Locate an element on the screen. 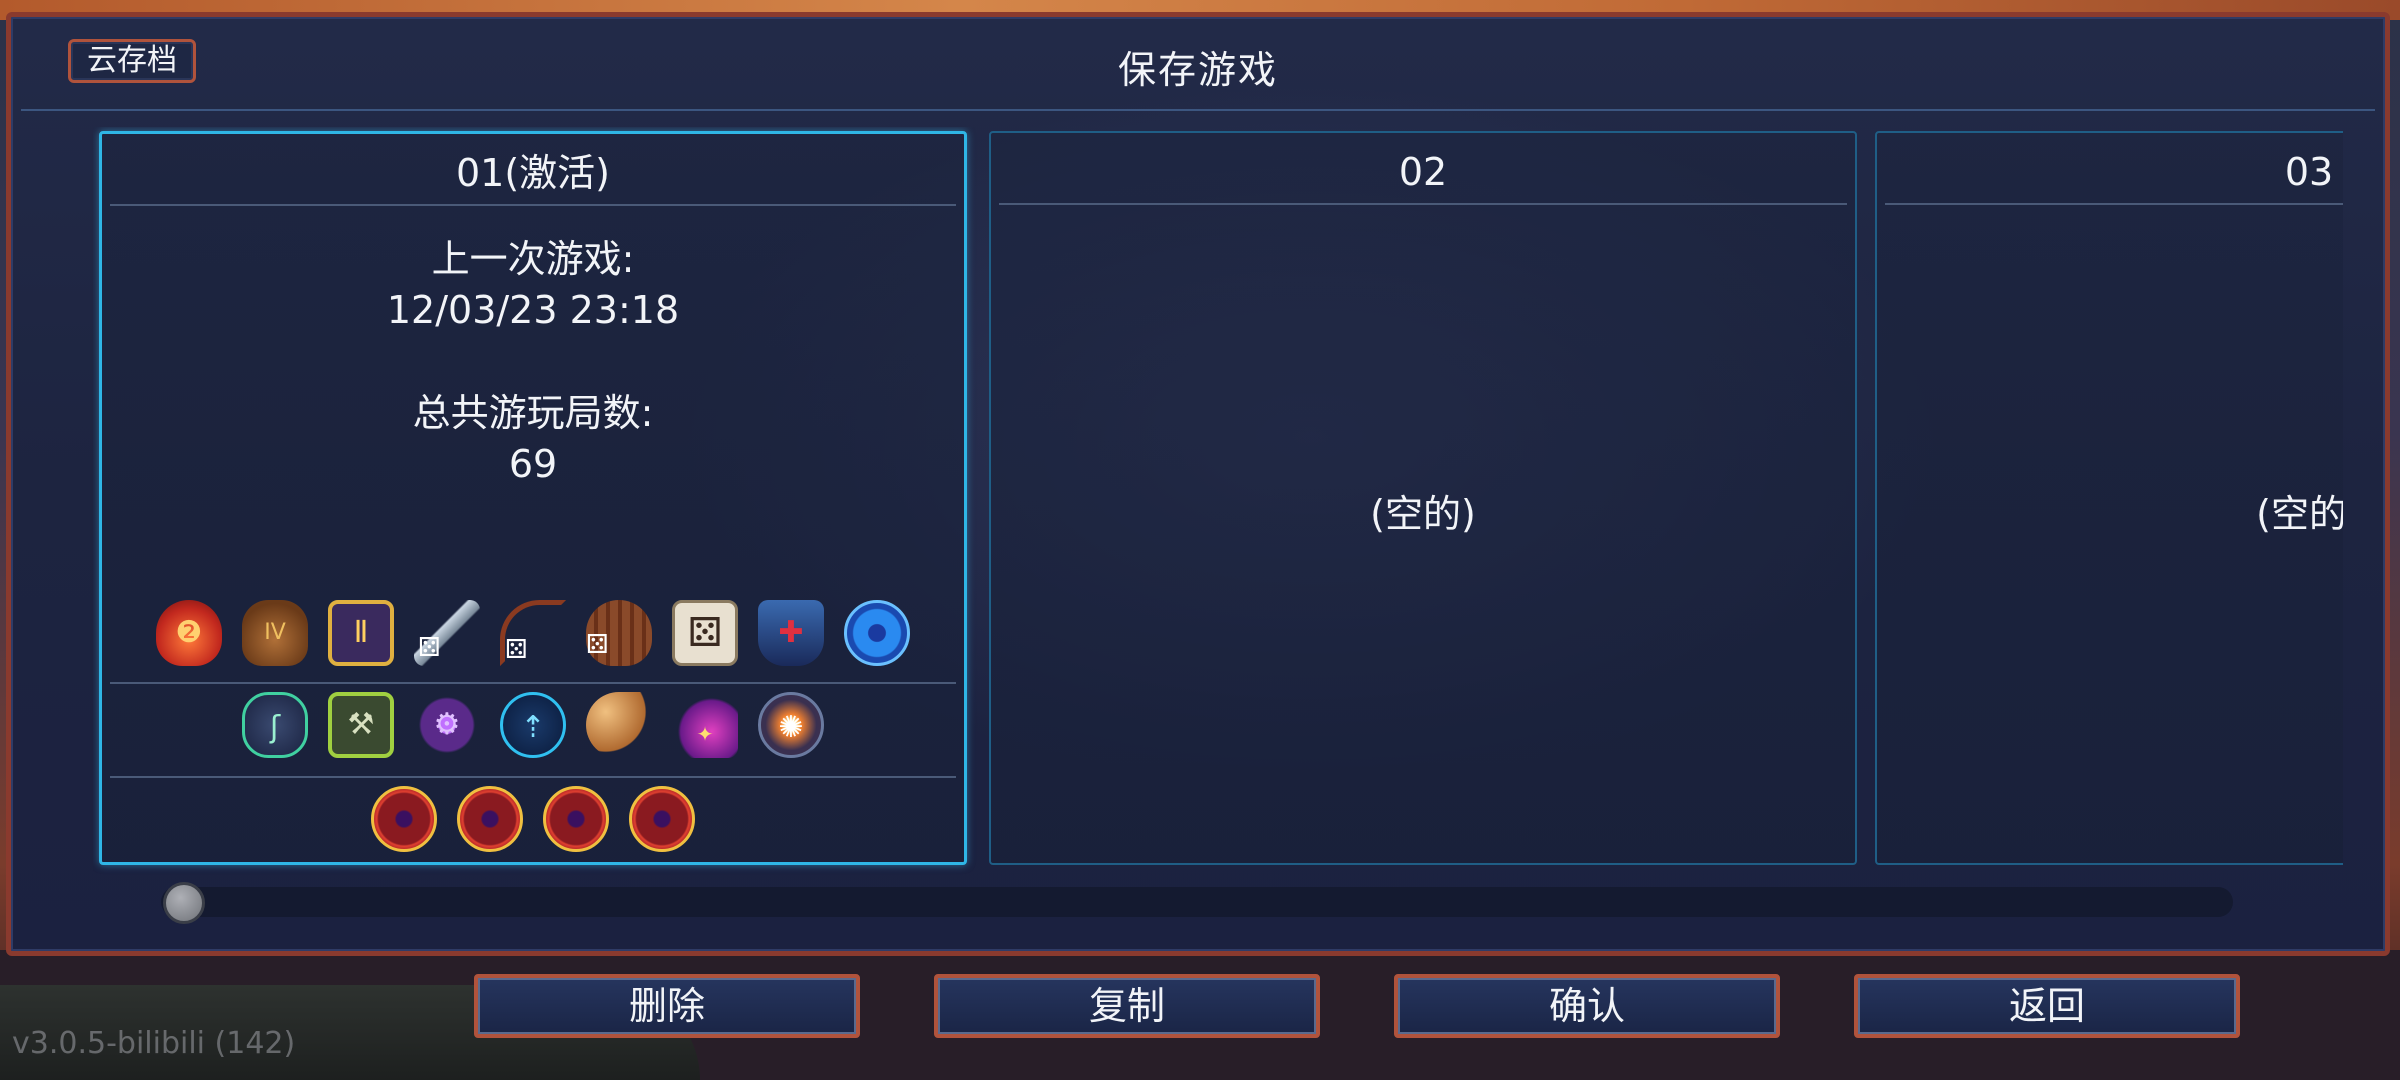 The image size is (2400, 1080). dark-shield-icon: ✚ is located at coordinates (791, 633).